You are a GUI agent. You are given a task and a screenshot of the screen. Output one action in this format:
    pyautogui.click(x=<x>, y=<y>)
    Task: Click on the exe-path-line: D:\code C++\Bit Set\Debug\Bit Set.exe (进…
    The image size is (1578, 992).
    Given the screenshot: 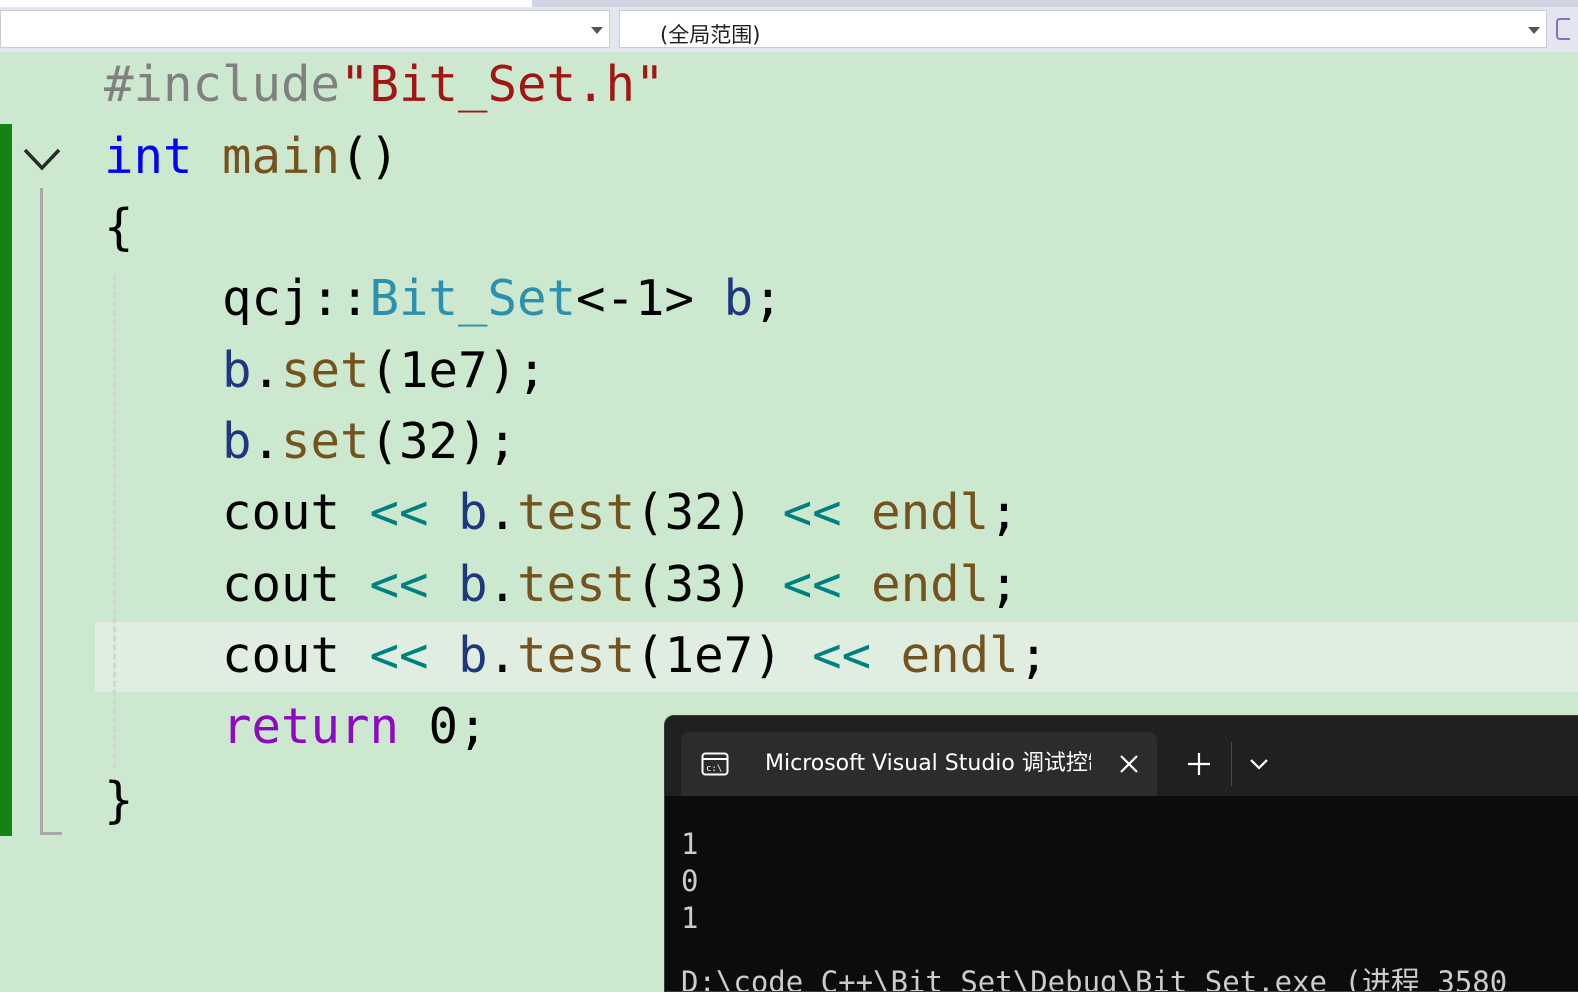 What is the action you would take?
    pyautogui.click(x=1094, y=978)
    